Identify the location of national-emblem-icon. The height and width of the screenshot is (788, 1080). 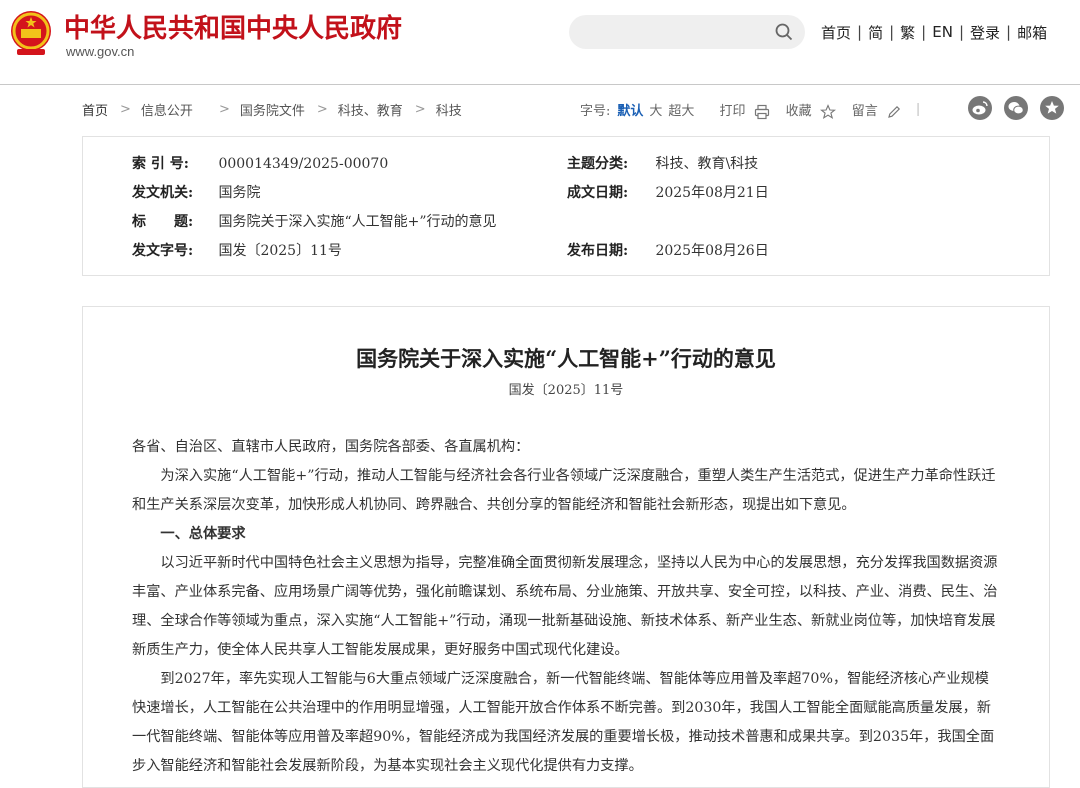
(31, 33).